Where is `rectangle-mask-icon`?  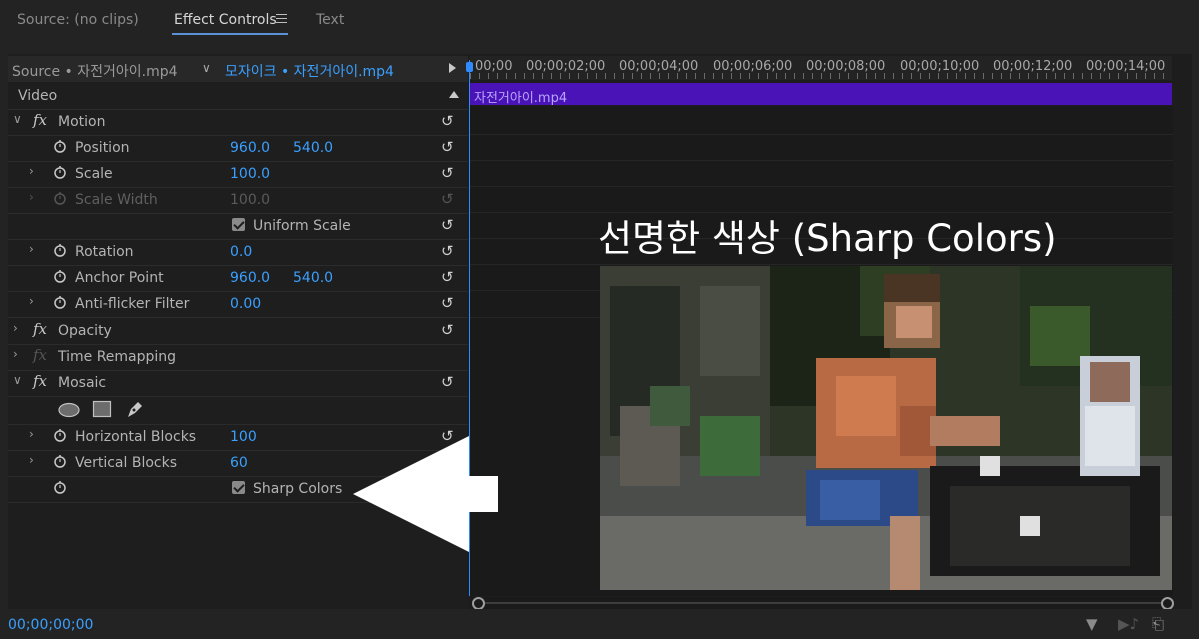
rectangle-mask-icon is located at coordinates (102, 409).